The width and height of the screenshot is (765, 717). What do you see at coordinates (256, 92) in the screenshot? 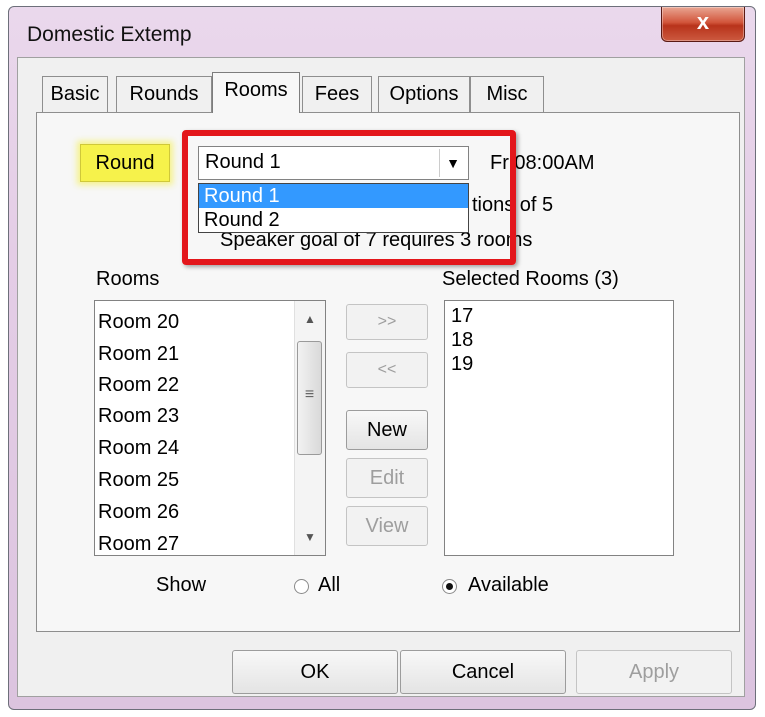
I see `tab-rooms: Rooms` at bounding box center [256, 92].